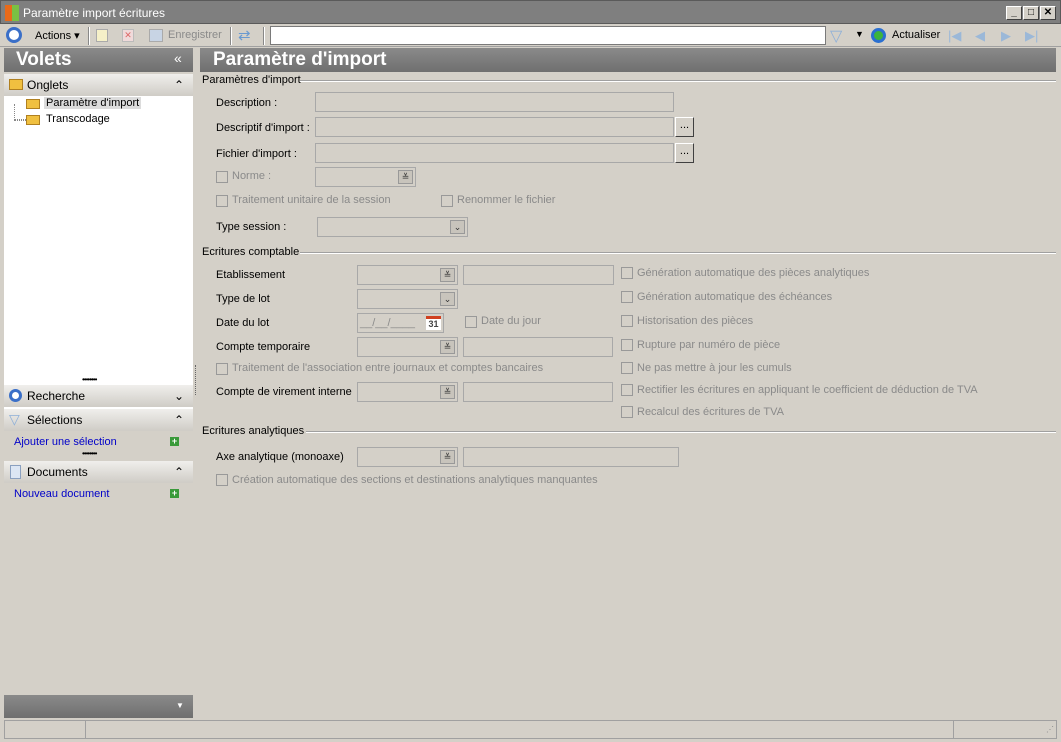  I want to click on tree-item-parametre-import: Paramètre d'import, so click(93, 103).